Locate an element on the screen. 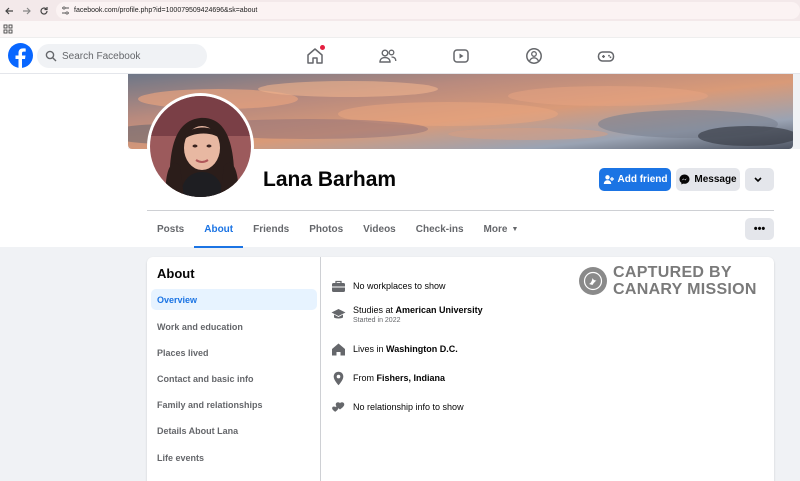  tabs-more-options-button: ••• is located at coordinates (759, 229).